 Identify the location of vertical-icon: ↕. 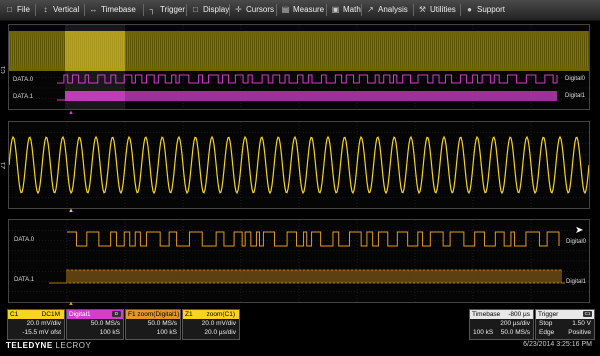
(45, 9).